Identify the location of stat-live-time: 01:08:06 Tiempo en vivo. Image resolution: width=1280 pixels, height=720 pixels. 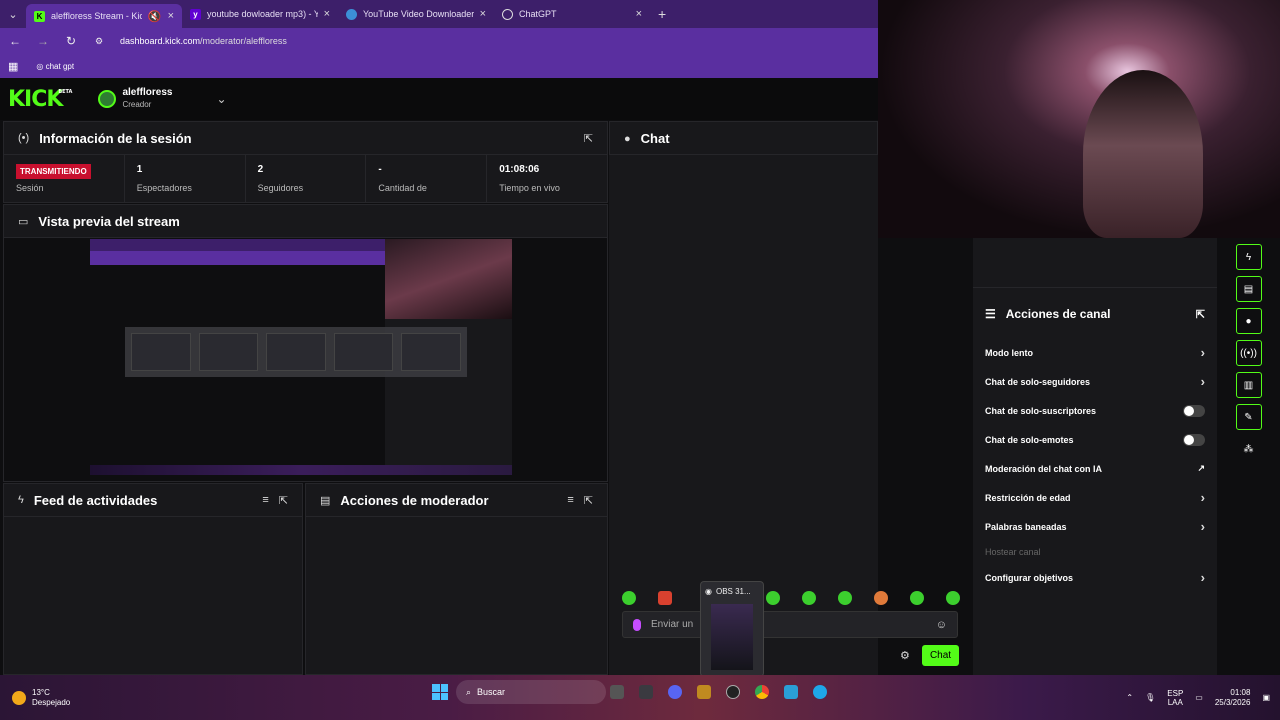
(547, 178).